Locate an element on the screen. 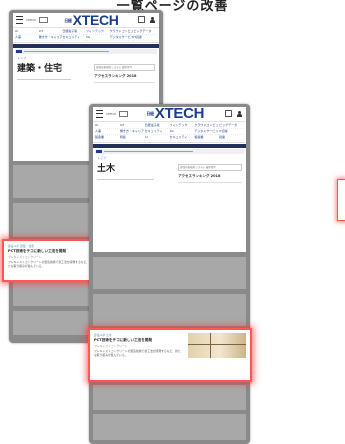  nav-item: 人事 is located at coordinates (27, 38).